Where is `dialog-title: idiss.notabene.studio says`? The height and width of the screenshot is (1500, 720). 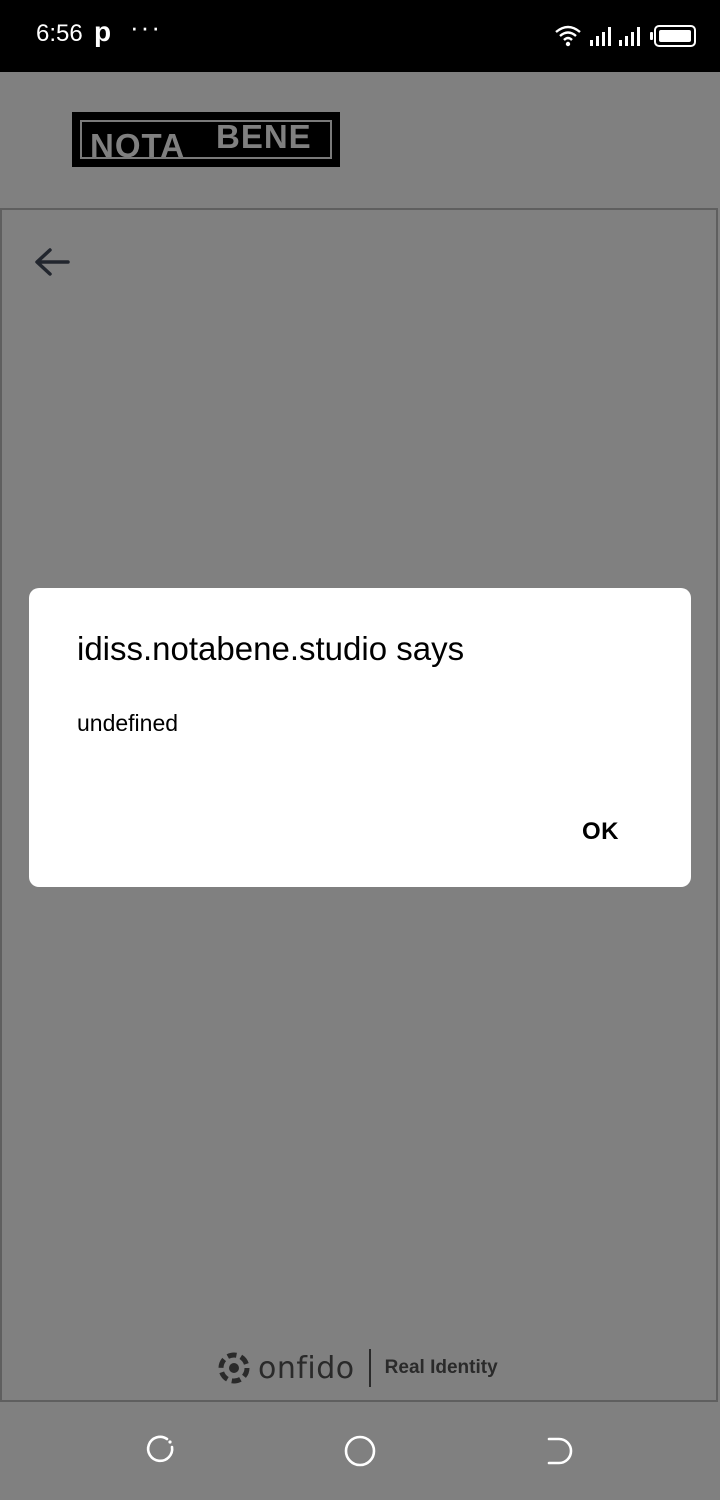
dialog-title: idiss.notabene.studio says is located at coordinates (271, 648).